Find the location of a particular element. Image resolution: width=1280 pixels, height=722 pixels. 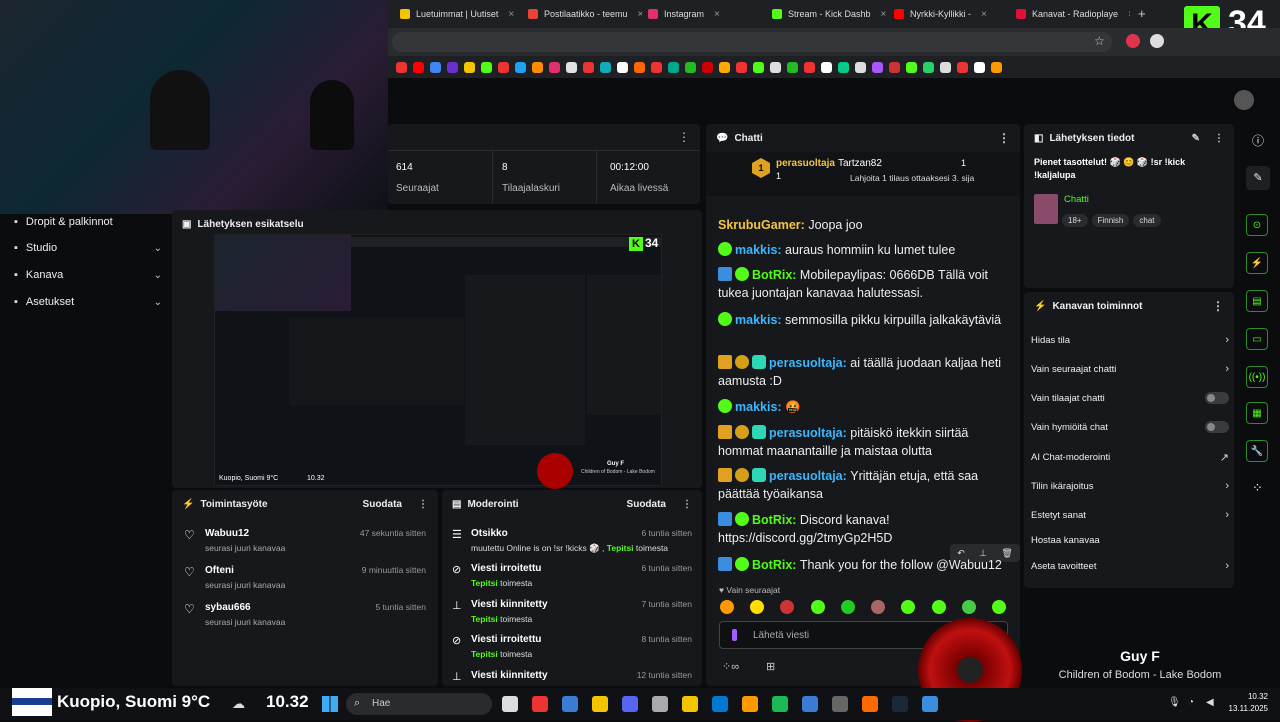

extension-icon is located at coordinates (1133, 41).